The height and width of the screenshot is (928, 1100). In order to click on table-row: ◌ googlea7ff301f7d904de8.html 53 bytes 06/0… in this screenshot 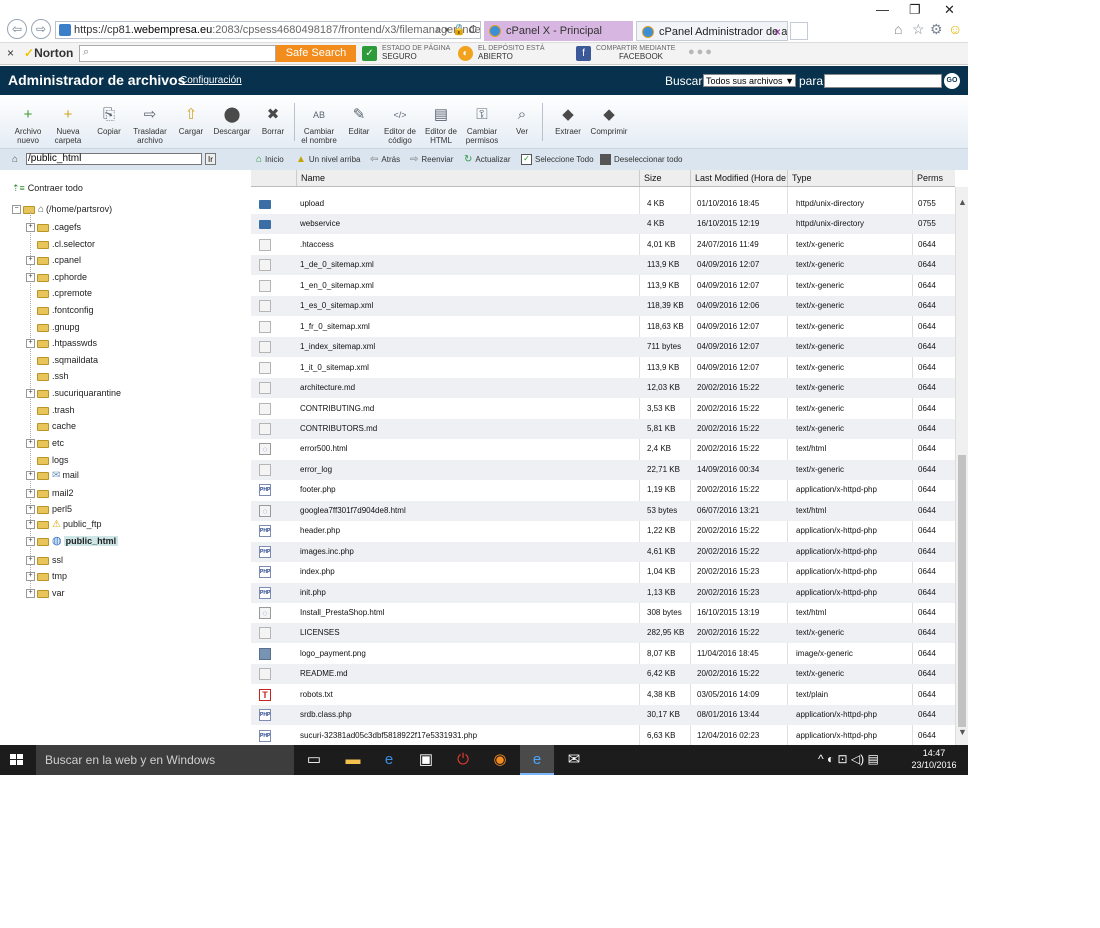, I will do `click(603, 510)`.